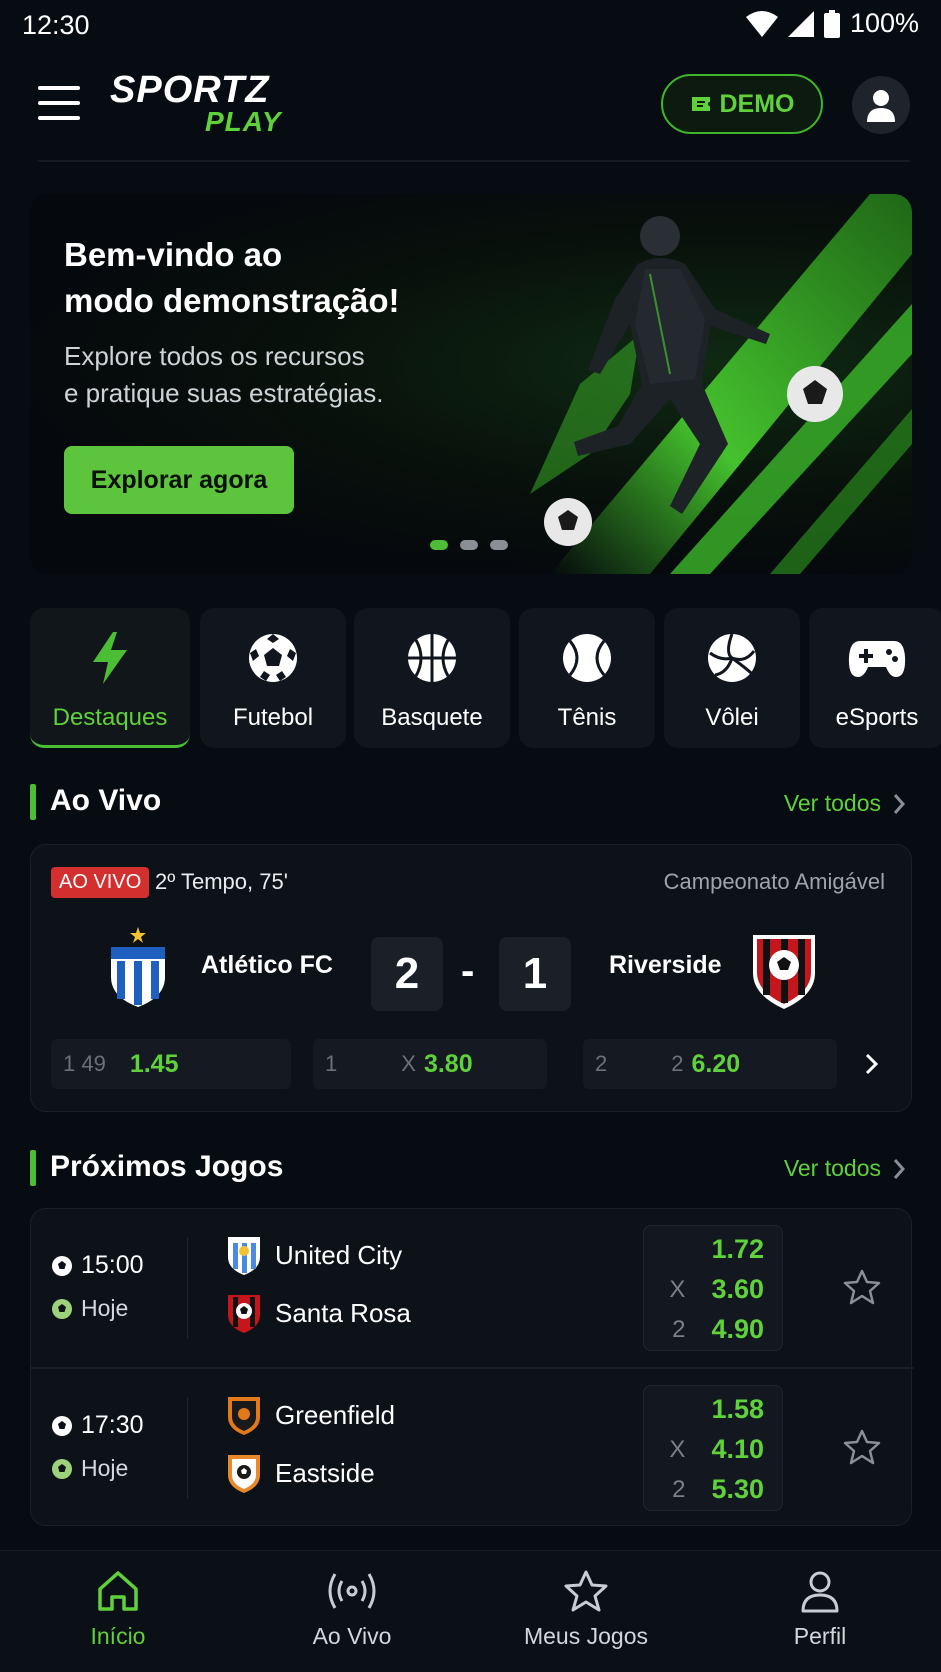 The width and height of the screenshot is (941, 1672). What do you see at coordinates (737, 1249) in the screenshot?
I see `odd-value: 1.72` at bounding box center [737, 1249].